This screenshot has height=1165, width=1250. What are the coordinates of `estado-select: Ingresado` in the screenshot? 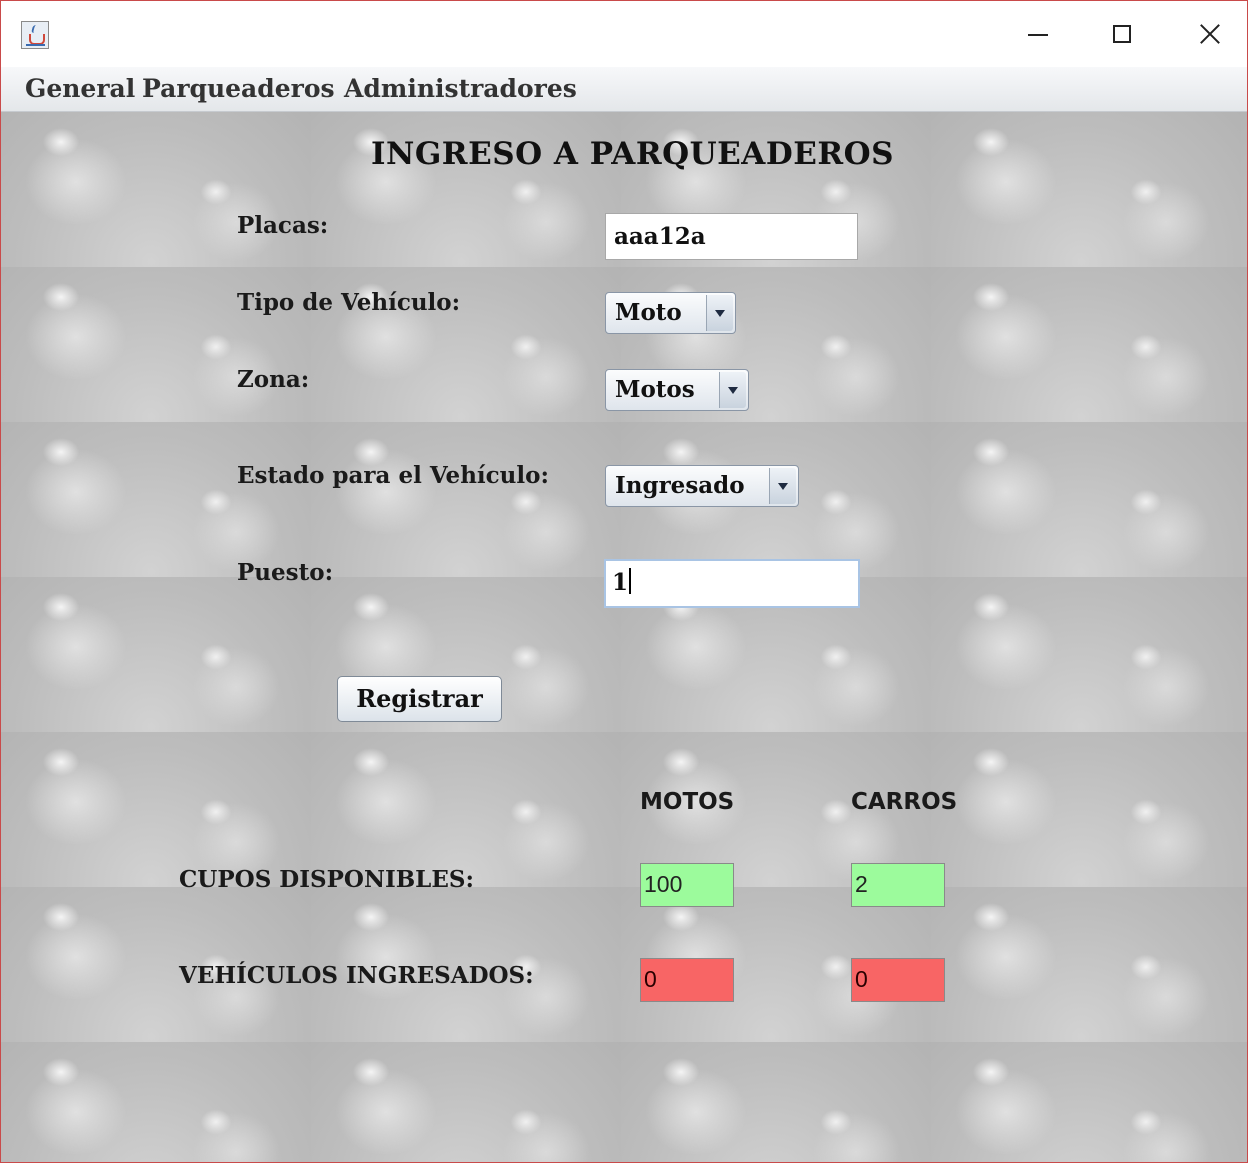 It's located at (702, 486).